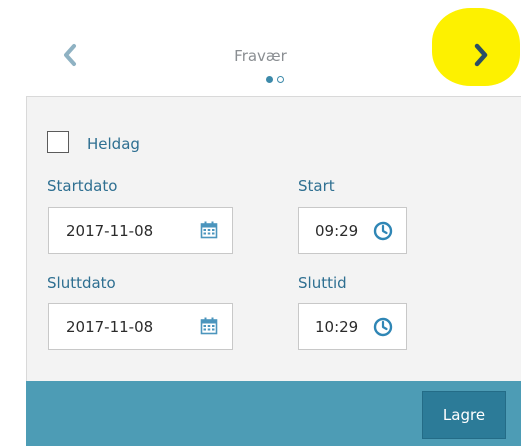 This screenshot has height=446, width=521. I want to click on save-button: Lagre, so click(464, 415).